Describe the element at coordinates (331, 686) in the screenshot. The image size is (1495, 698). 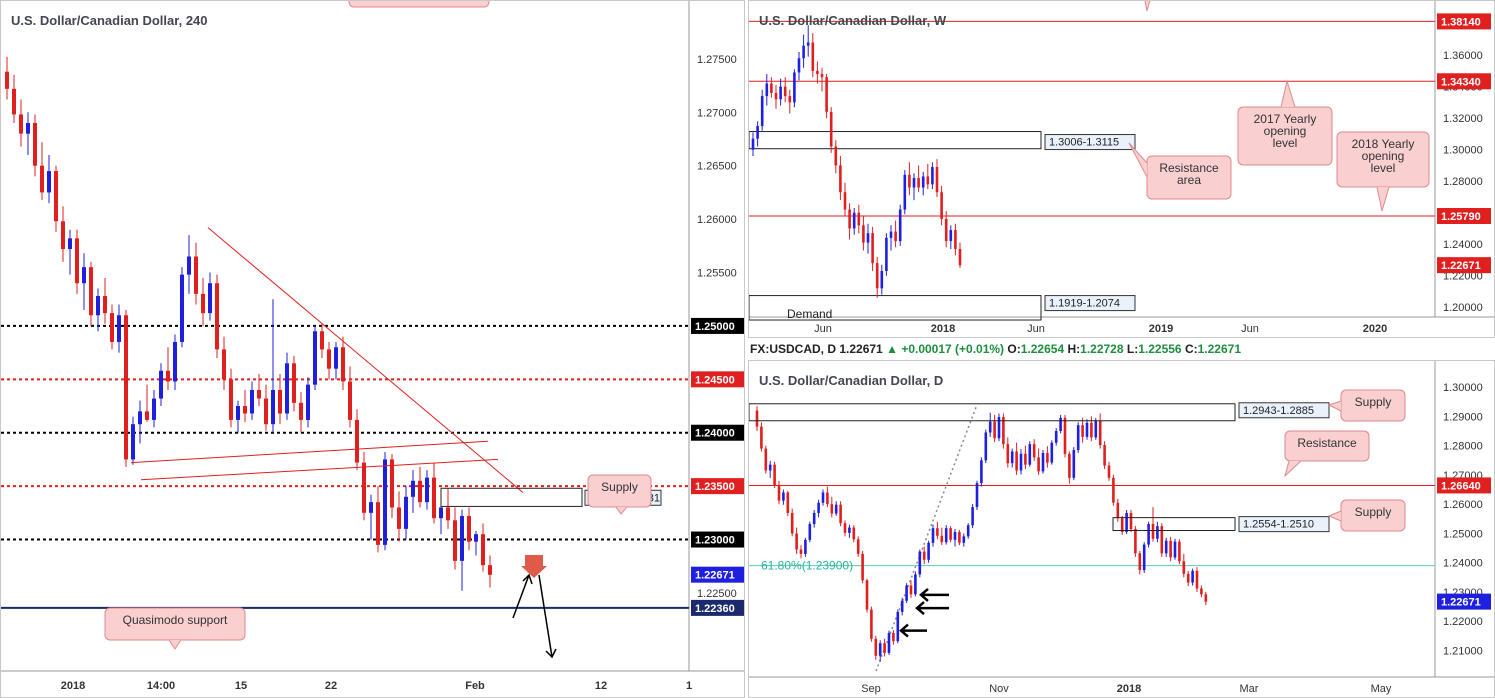
I see `h4-x-tick-label: 22` at that location.